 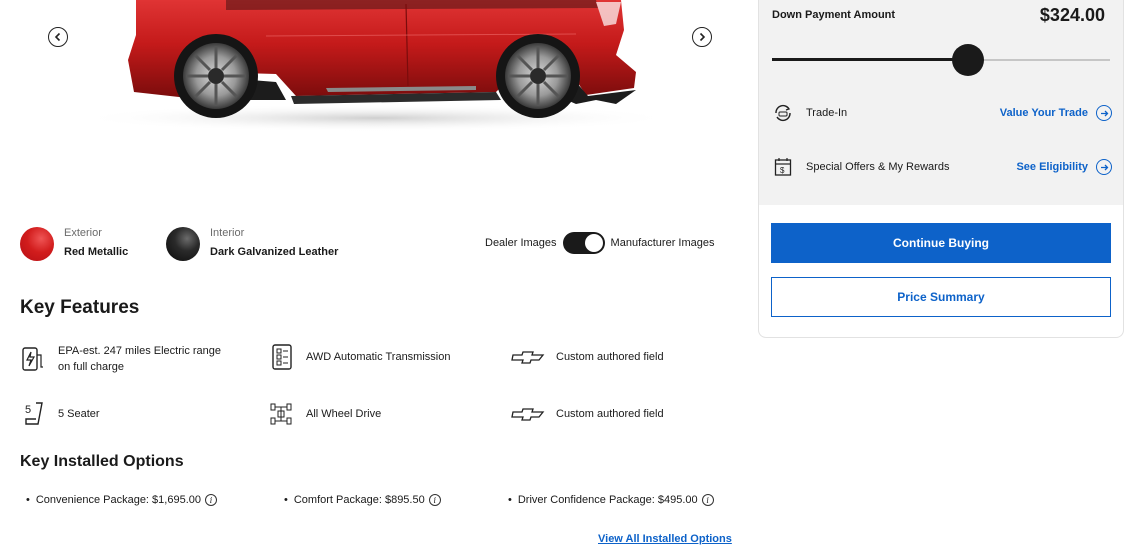 I want to click on value-your-trade-text: Value Your Trade, so click(x=1043, y=113).